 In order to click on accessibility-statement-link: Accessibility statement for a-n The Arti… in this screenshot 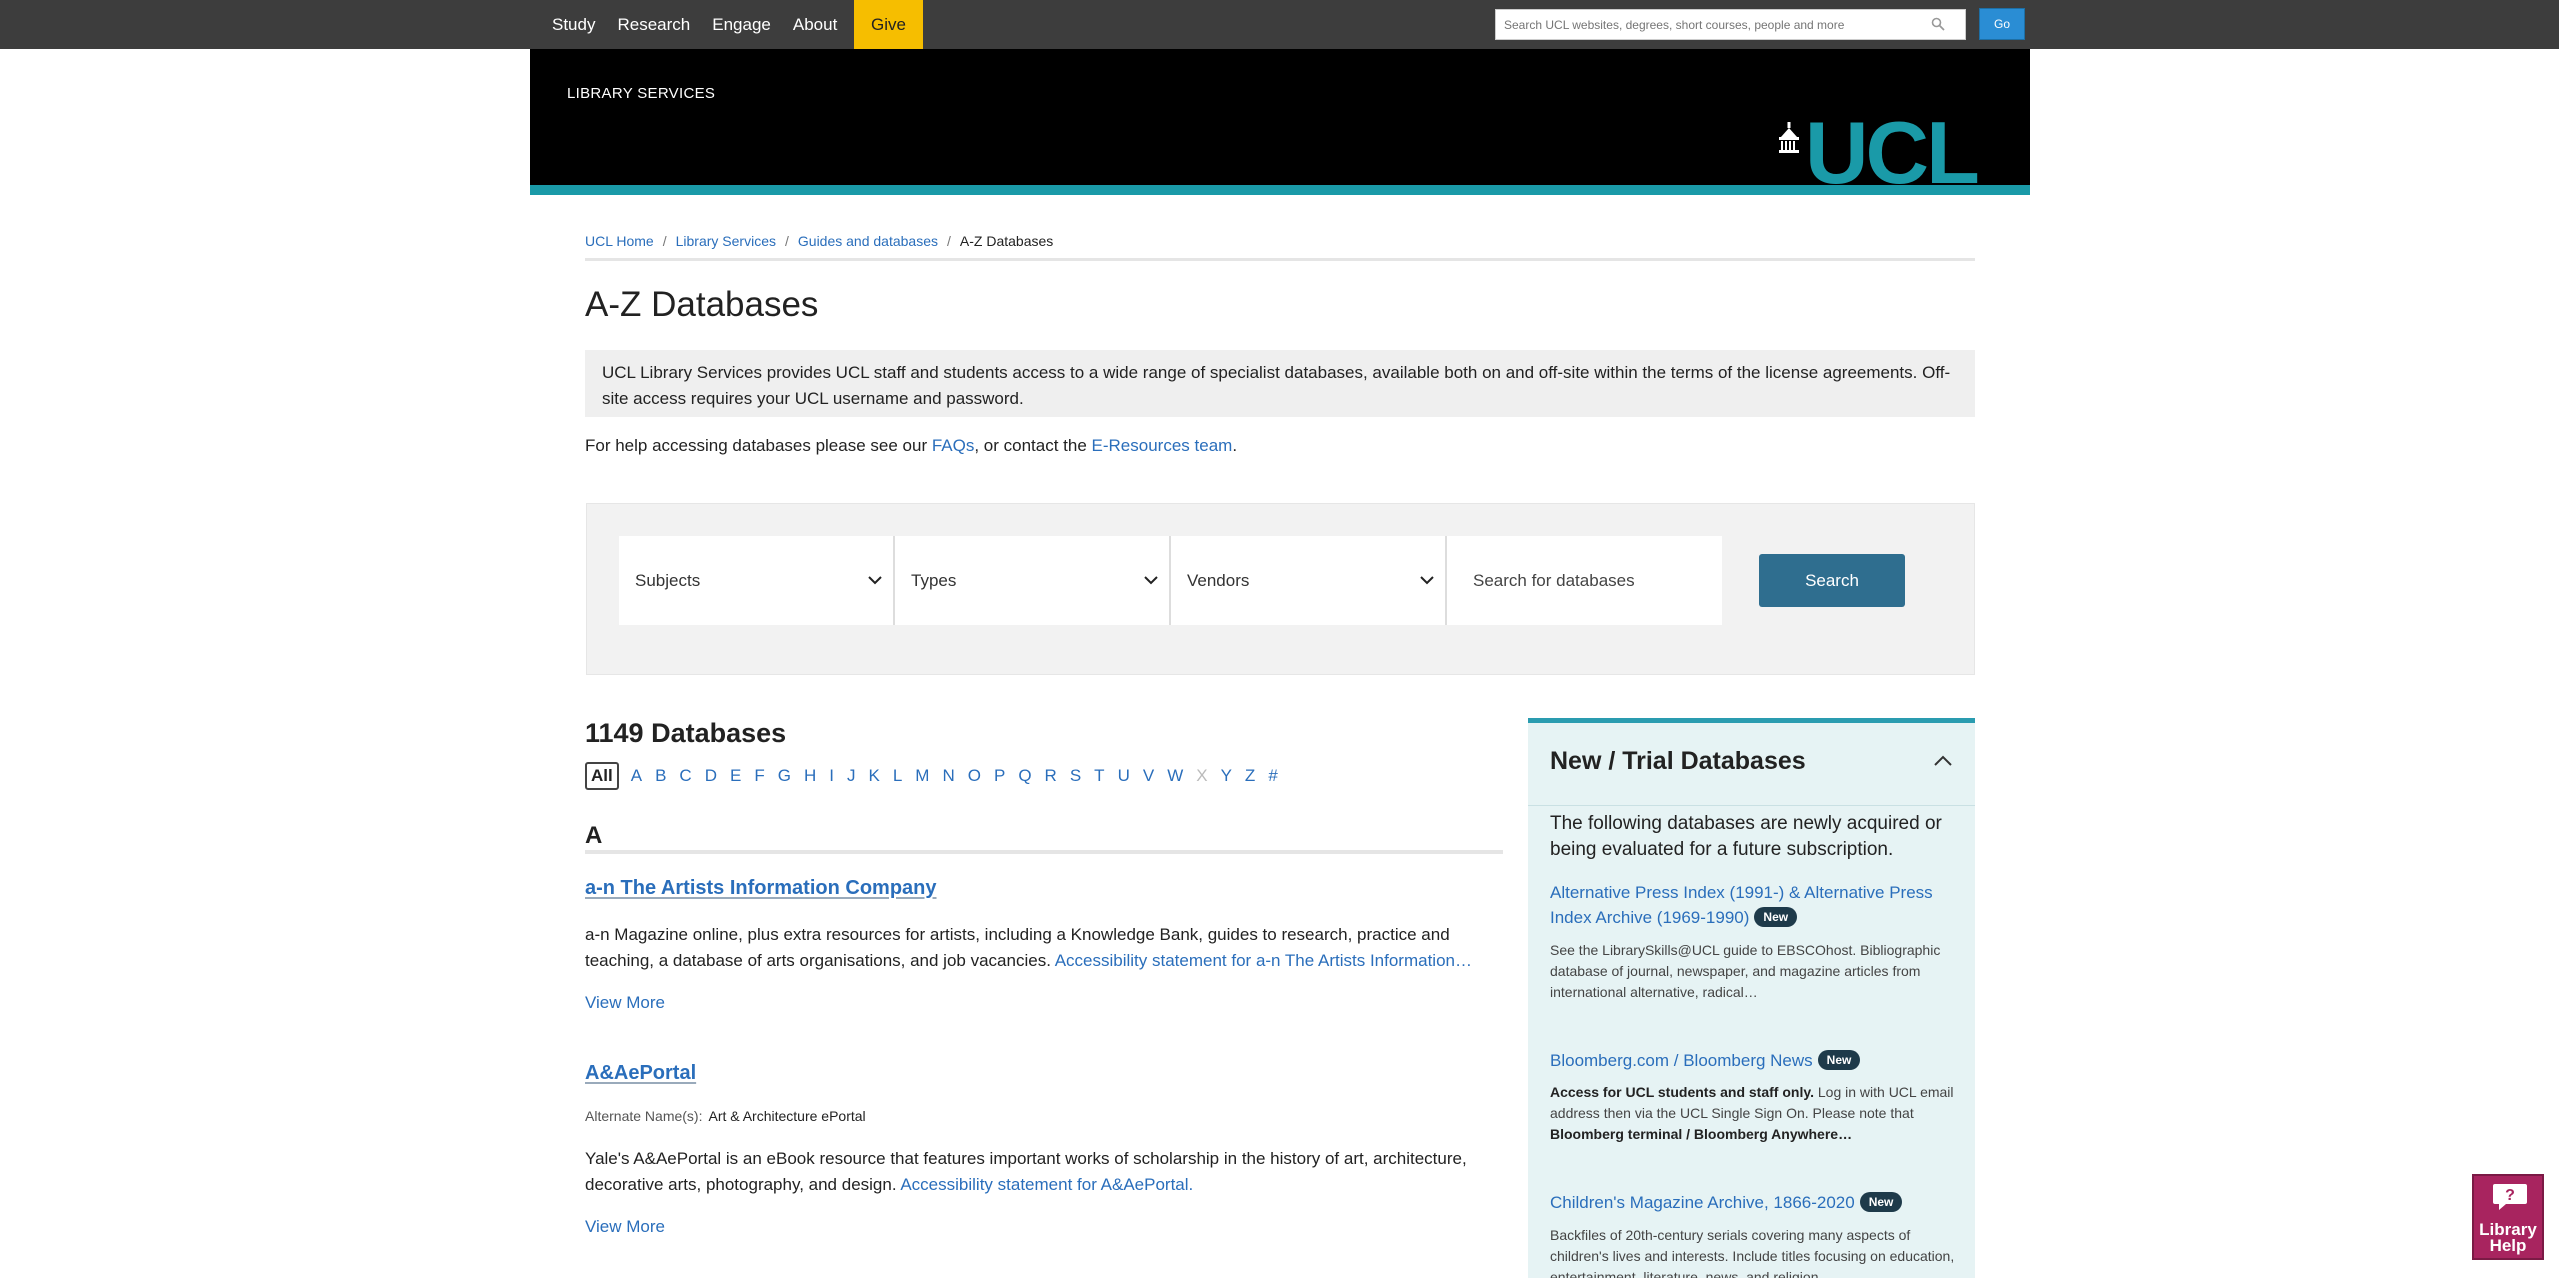, I will do `click(1263, 960)`.